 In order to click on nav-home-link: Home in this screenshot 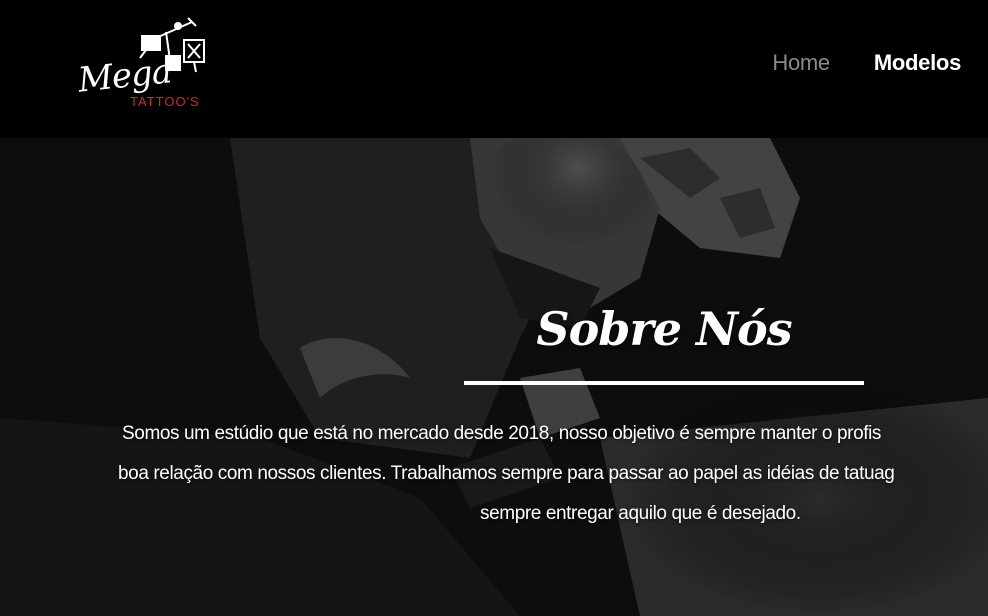, I will do `click(801, 63)`.